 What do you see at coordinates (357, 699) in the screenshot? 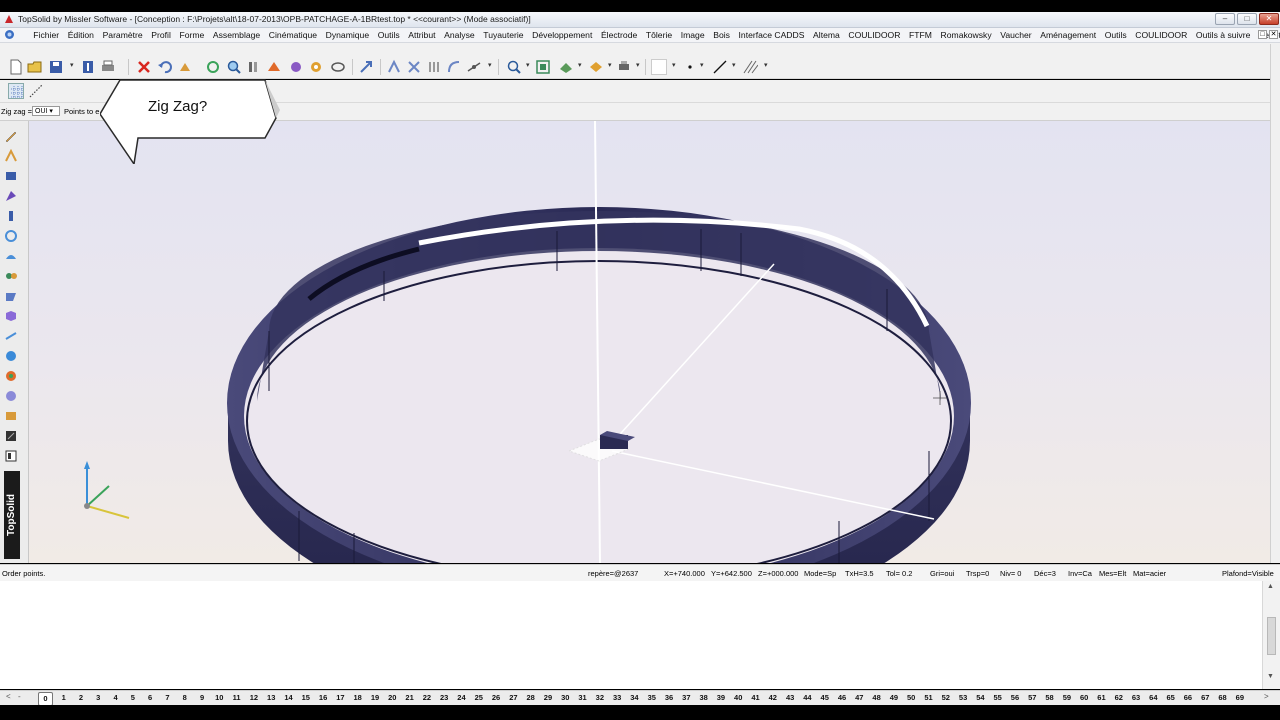
I see `page-tab: 18` at bounding box center [357, 699].